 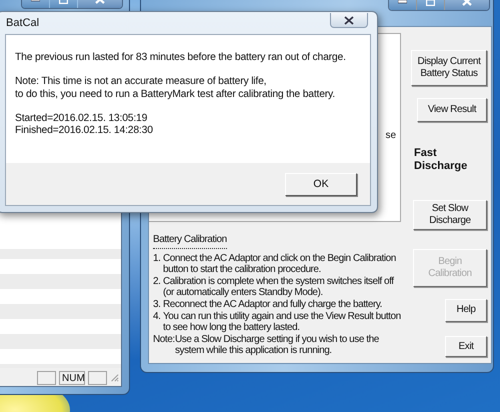 I want to click on group-text: se, so click(x=390, y=136).